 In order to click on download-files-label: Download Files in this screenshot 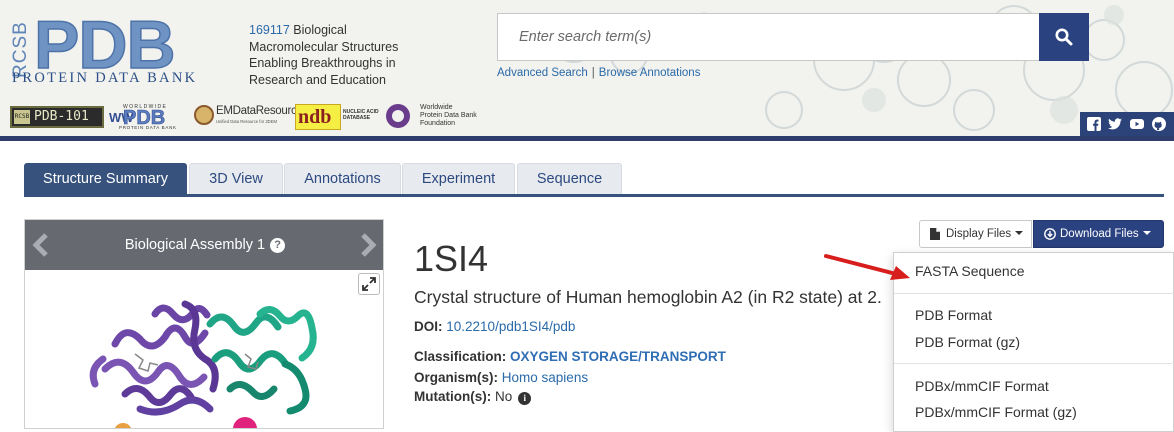, I will do `click(1099, 234)`.